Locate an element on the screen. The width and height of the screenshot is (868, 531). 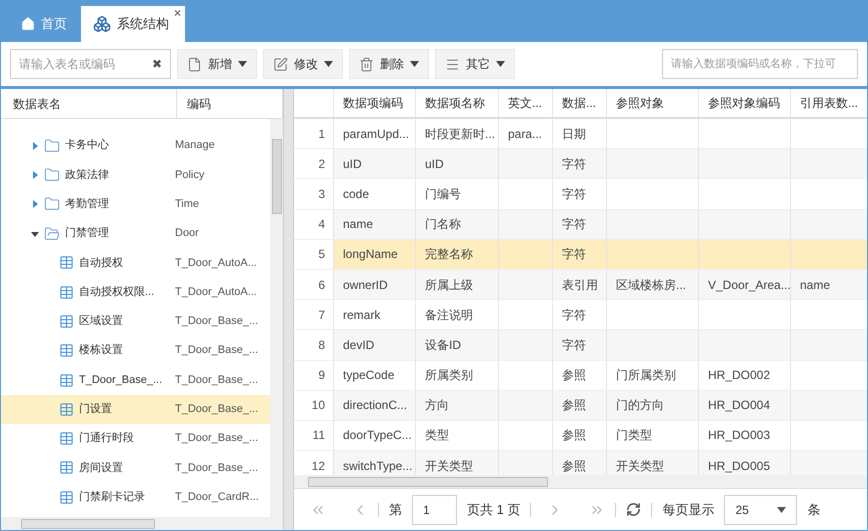
refresh-icon is located at coordinates (634, 509).